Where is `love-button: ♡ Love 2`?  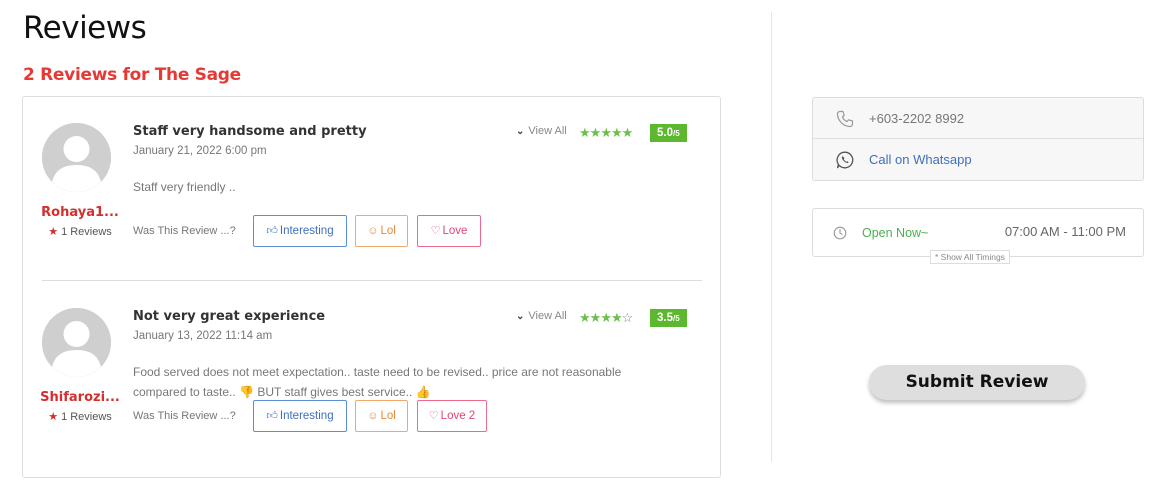 love-button: ♡ Love 2 is located at coordinates (452, 416).